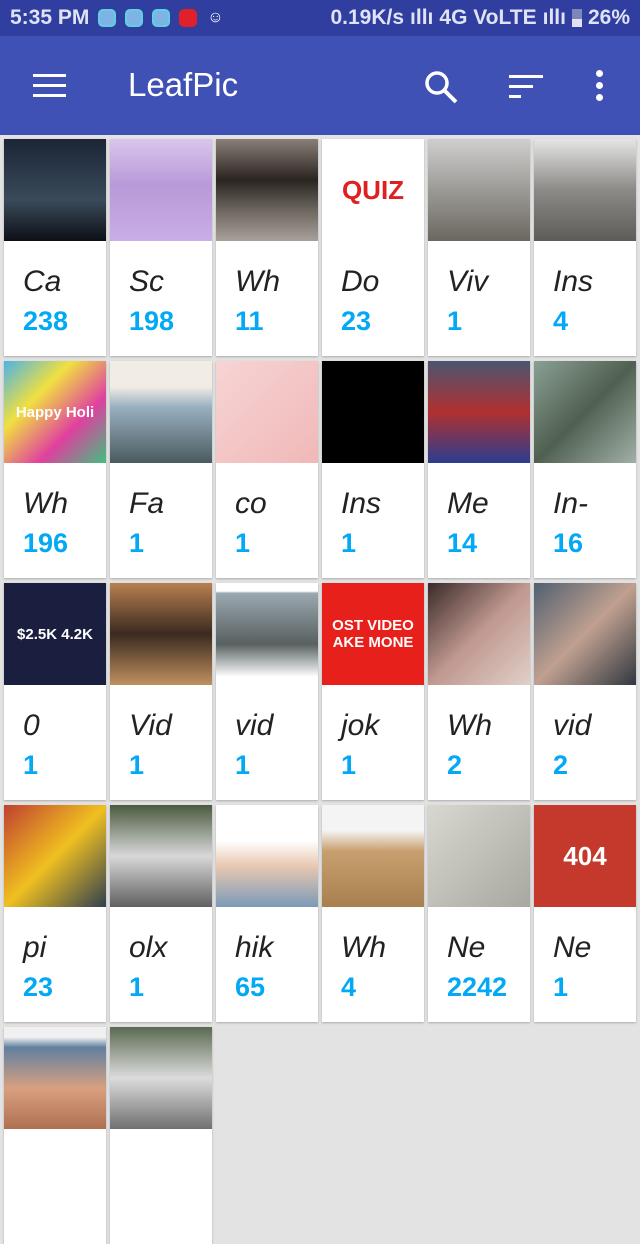 This screenshot has height=1244, width=640. I want to click on album-card: Ne 2242, so click(479, 913).